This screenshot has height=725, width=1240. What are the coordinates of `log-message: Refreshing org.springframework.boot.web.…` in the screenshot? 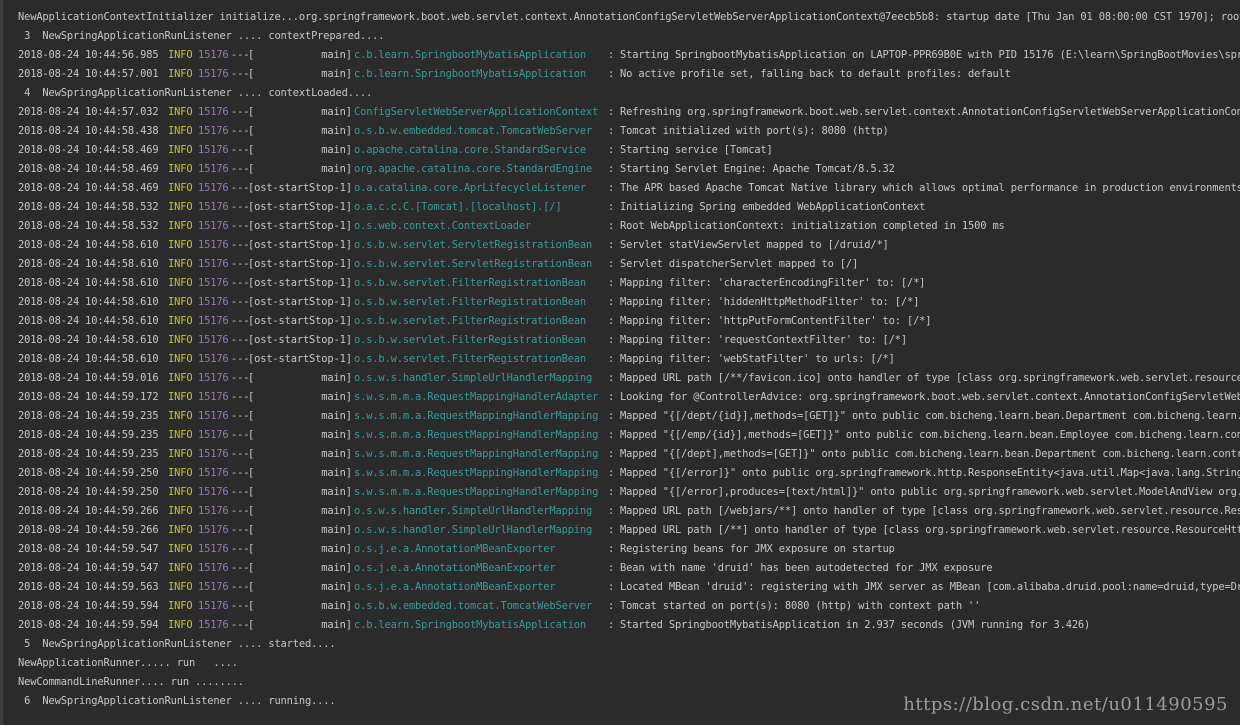 It's located at (930, 112).